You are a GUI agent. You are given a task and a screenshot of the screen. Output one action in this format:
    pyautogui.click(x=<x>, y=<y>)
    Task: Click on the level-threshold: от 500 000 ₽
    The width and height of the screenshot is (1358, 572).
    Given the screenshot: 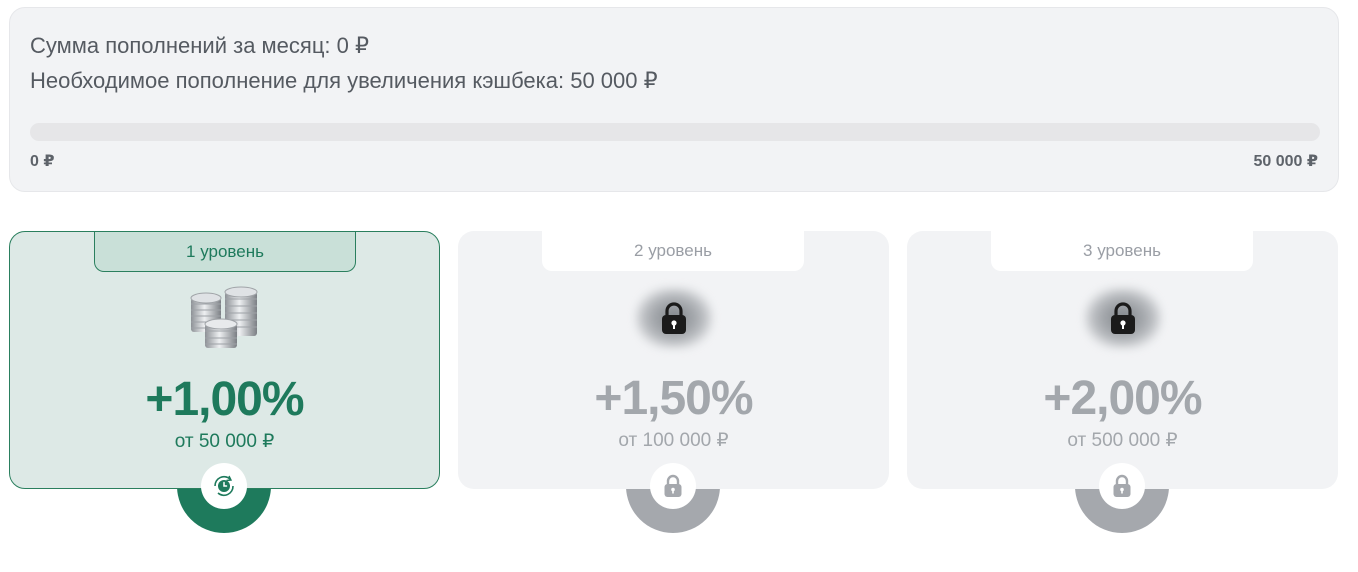 What is the action you would take?
    pyautogui.click(x=1122, y=440)
    